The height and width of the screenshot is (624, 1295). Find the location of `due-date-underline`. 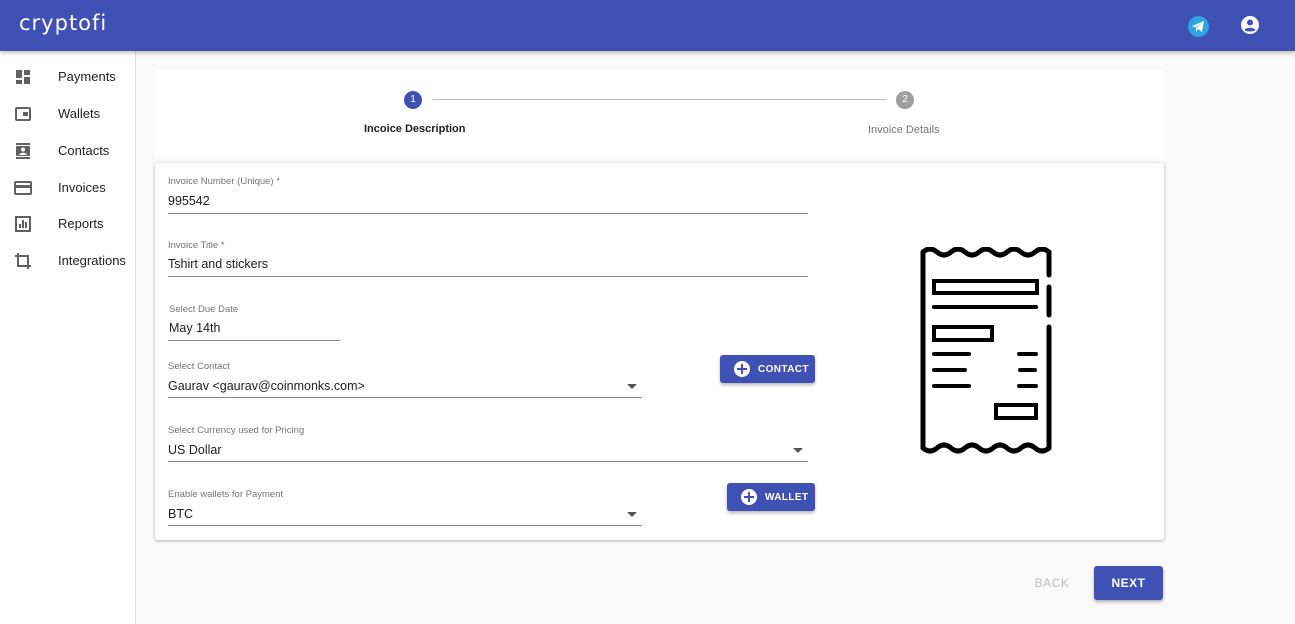

due-date-underline is located at coordinates (254, 340).